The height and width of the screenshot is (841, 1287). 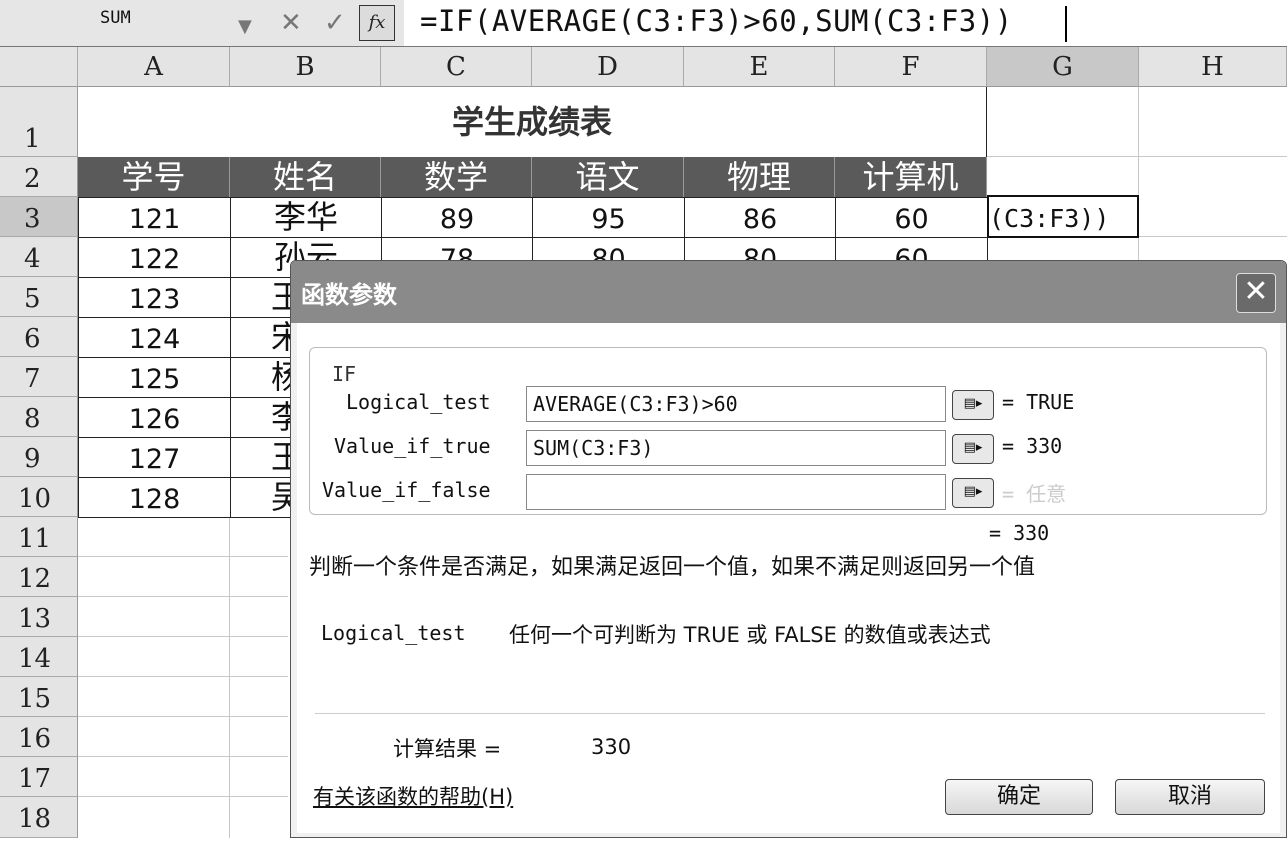 I want to click on name-box: SUM, so click(x=116, y=23).